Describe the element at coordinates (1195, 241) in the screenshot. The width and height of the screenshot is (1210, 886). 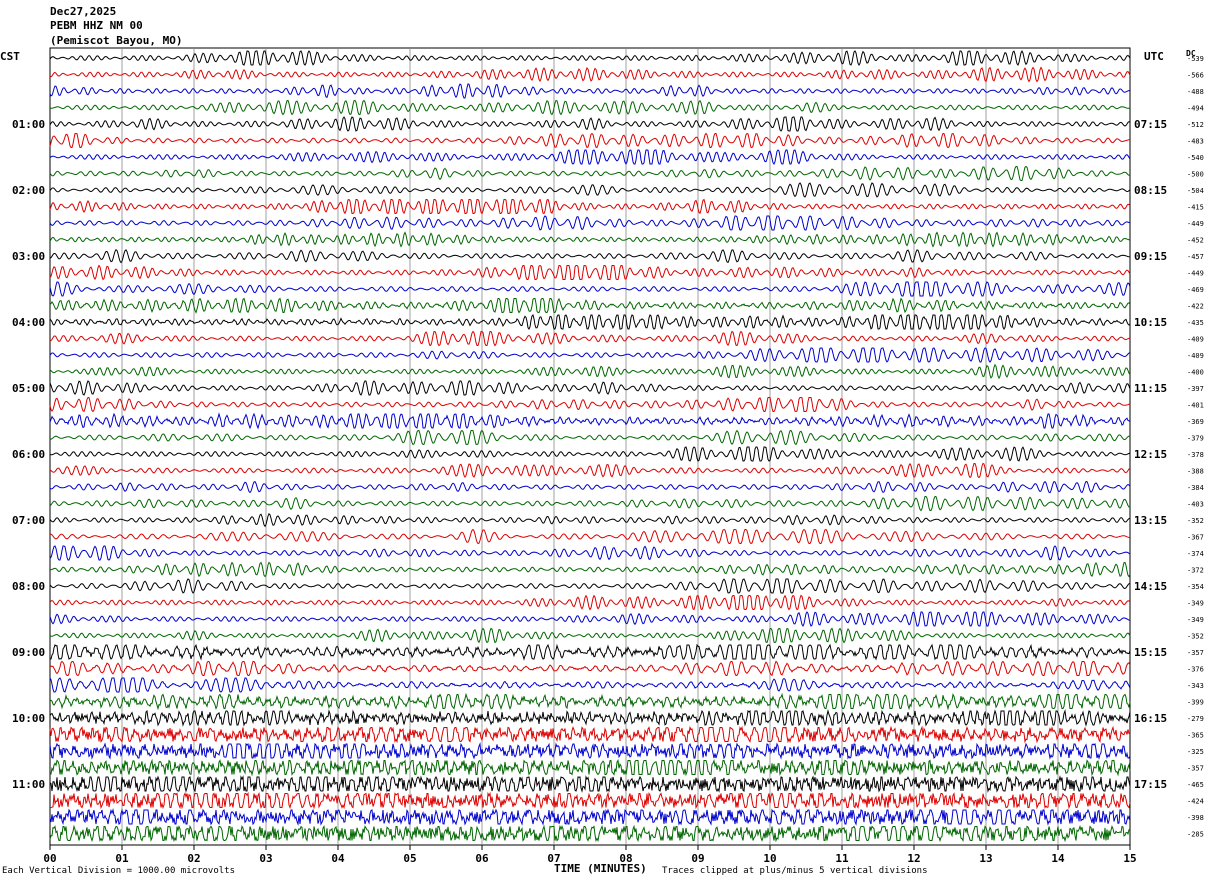
I see `dc-offset-label: -452` at that location.